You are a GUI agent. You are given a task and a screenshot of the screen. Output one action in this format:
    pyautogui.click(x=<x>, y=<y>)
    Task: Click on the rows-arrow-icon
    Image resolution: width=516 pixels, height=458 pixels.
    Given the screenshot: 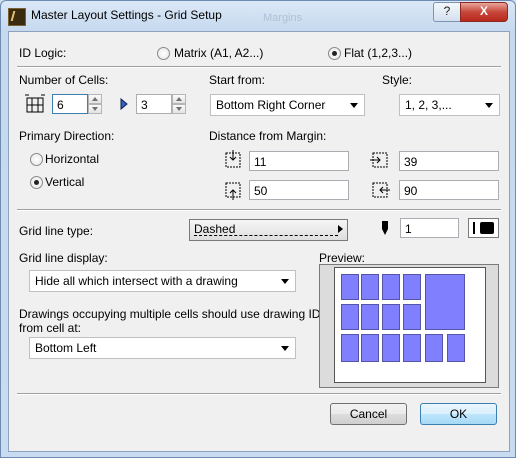 What is the action you would take?
    pyautogui.click(x=124, y=104)
    